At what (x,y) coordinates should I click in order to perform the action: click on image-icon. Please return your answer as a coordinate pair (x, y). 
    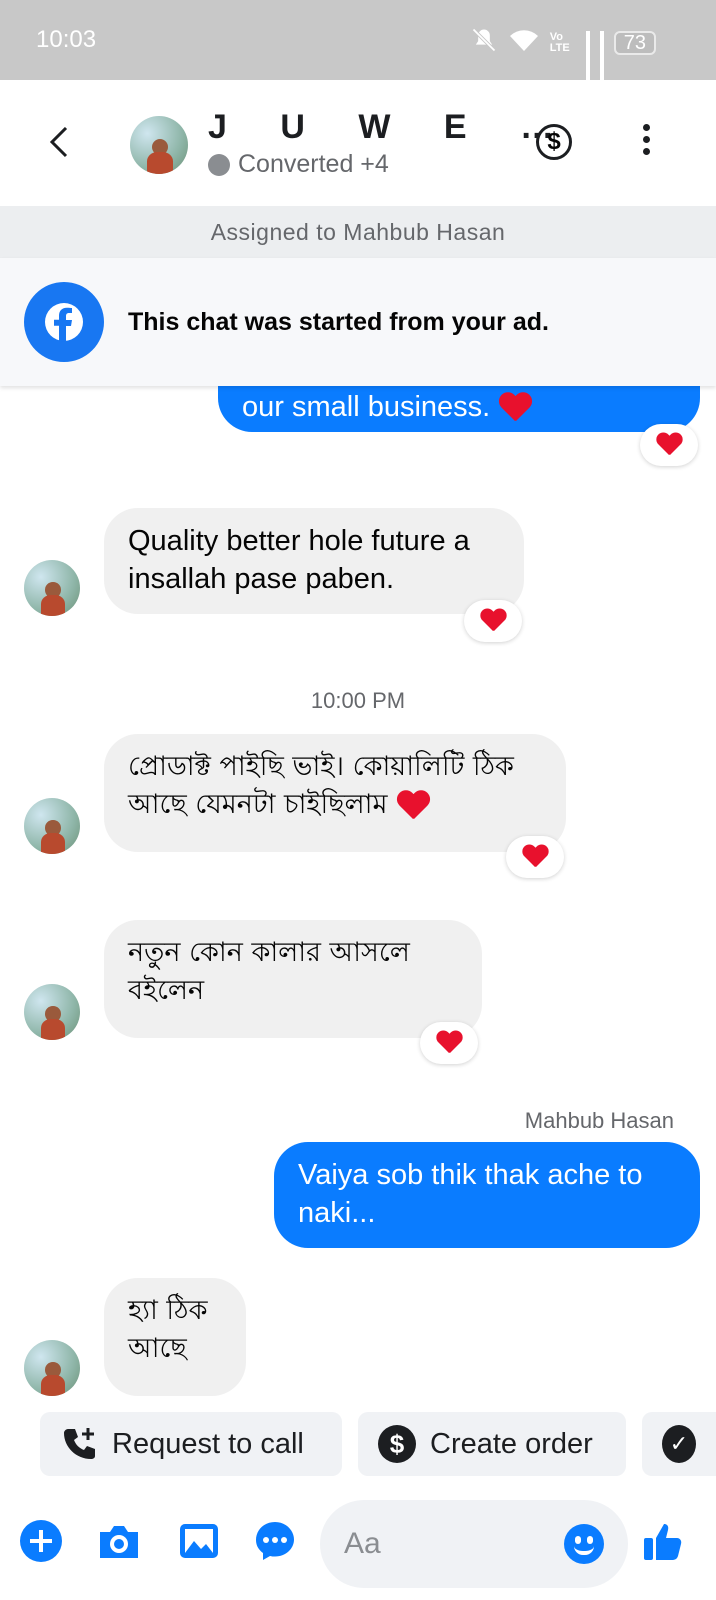
    Looking at the image, I should click on (199, 1541).